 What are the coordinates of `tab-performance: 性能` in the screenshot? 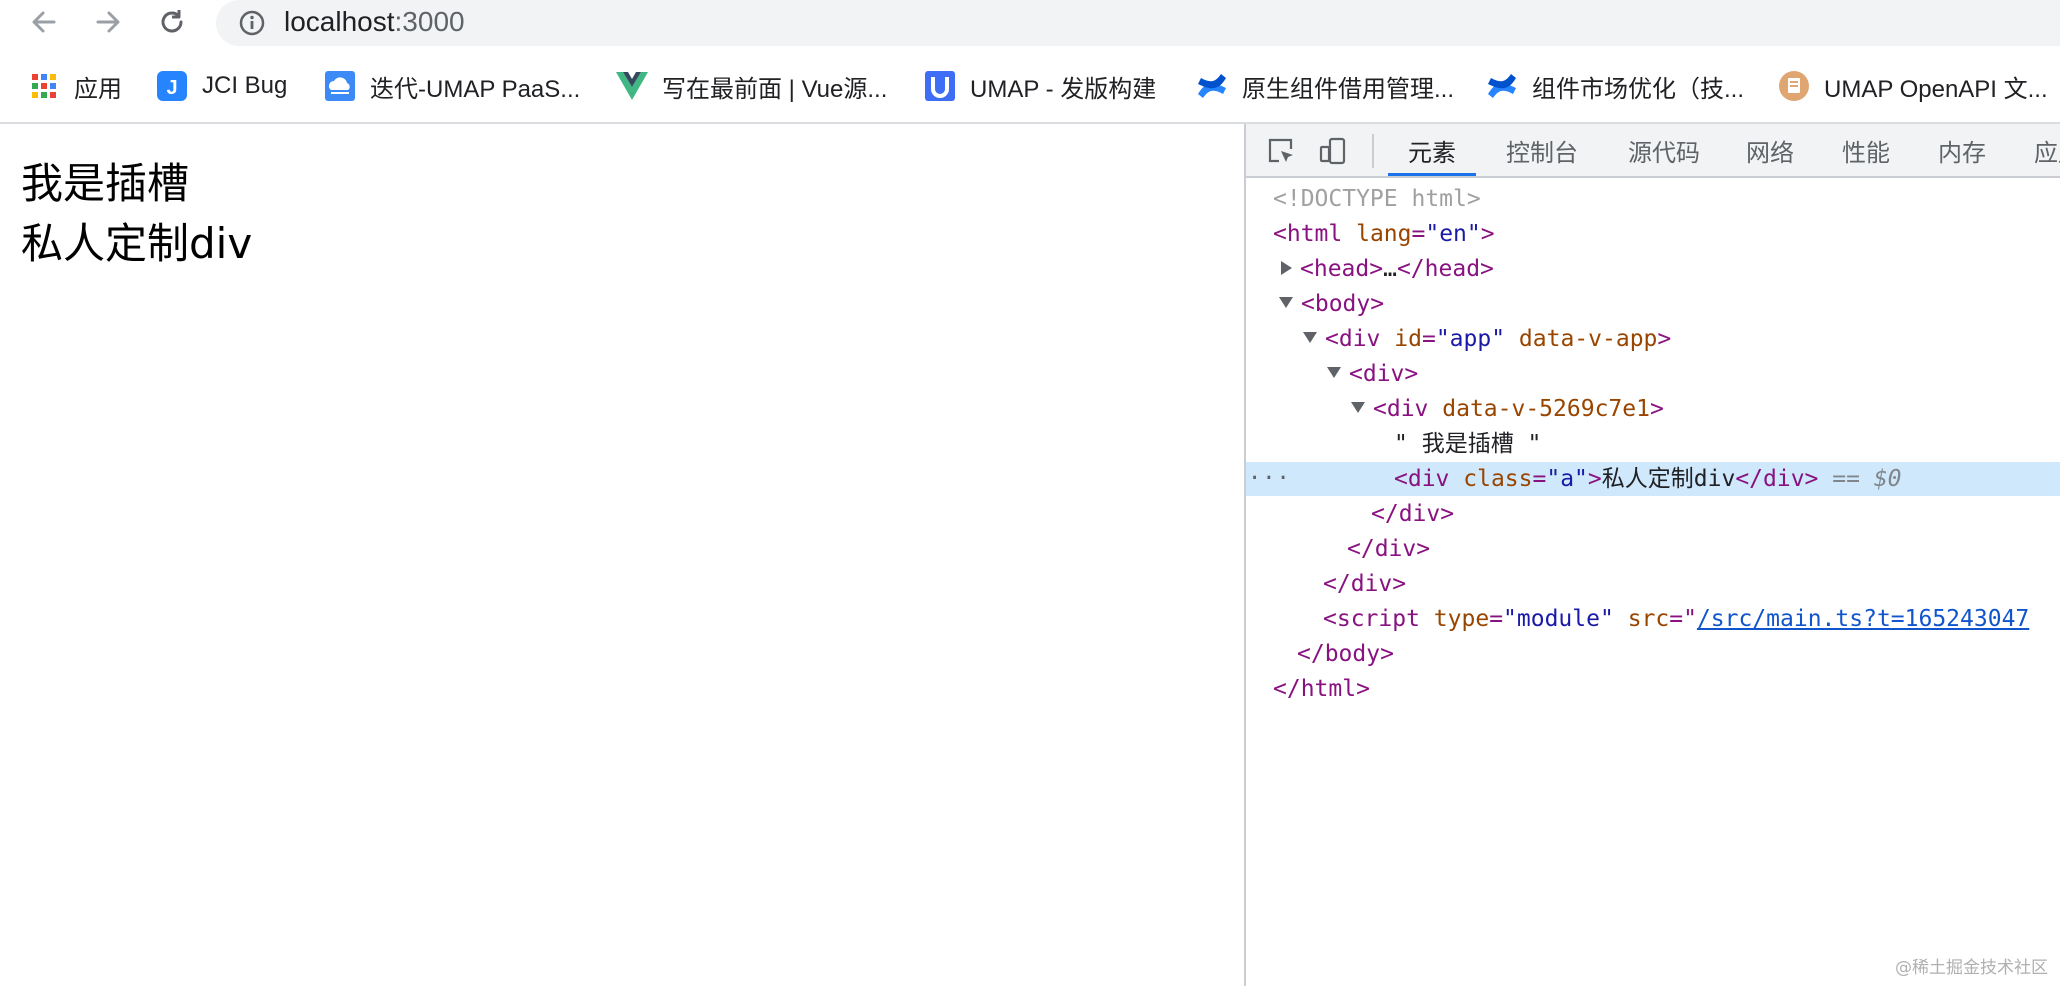 It's located at (1866, 150).